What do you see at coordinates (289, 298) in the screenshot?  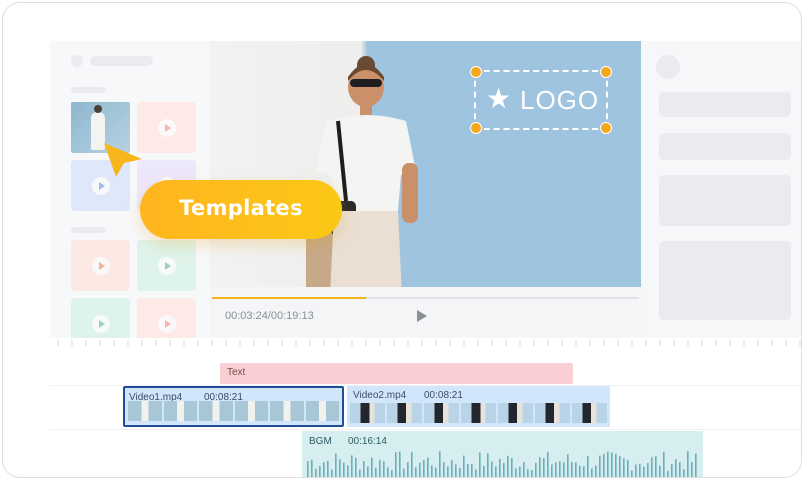 I see `progress-bar-fill` at bounding box center [289, 298].